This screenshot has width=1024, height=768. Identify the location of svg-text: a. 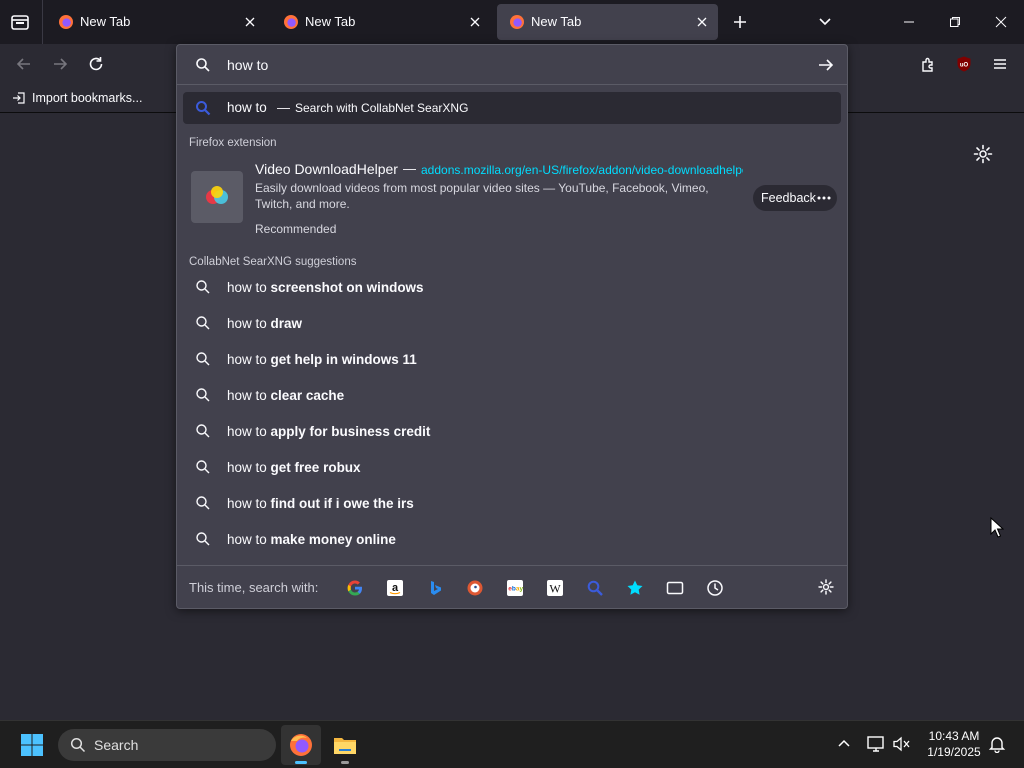
(395, 588).